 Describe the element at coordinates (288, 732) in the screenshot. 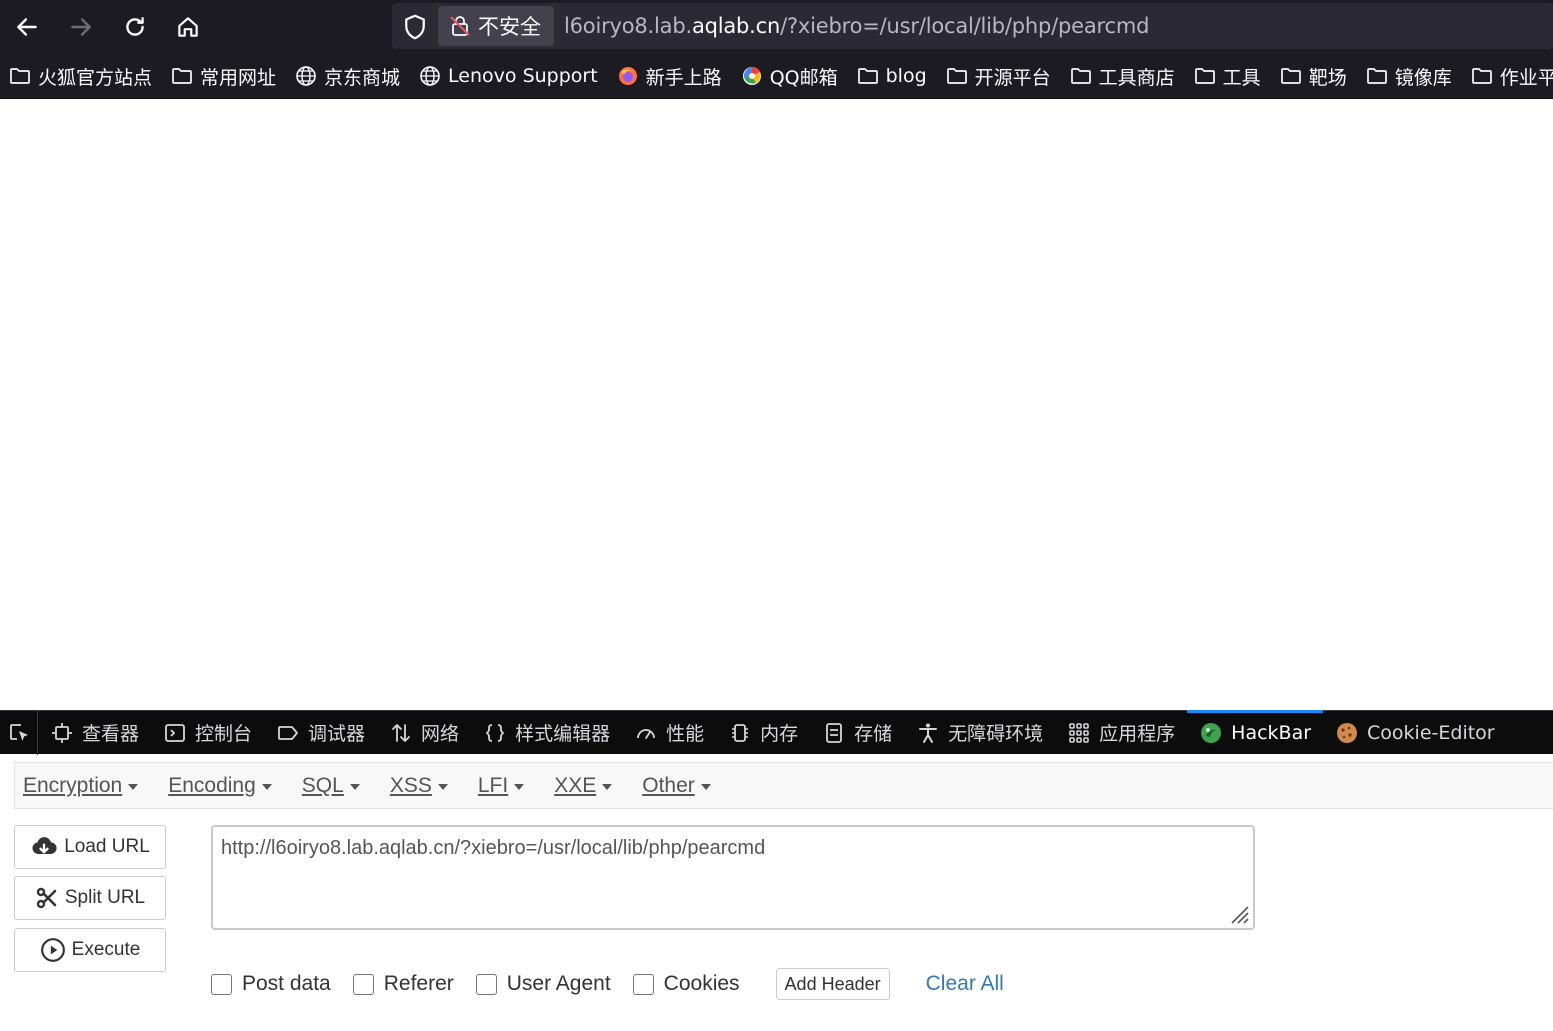

I see `debugger-icon` at that location.